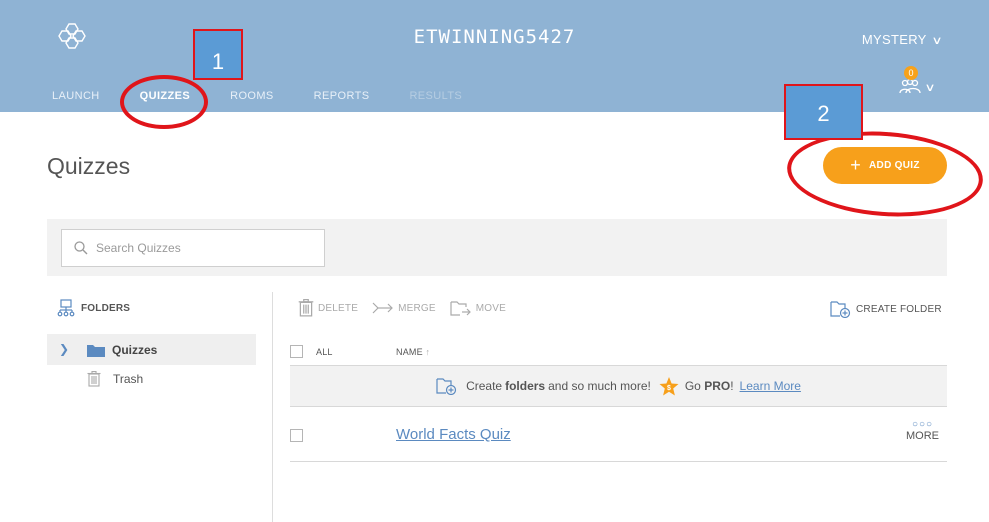  What do you see at coordinates (342, 96) in the screenshot?
I see `tab-reports: REPORTS` at bounding box center [342, 96].